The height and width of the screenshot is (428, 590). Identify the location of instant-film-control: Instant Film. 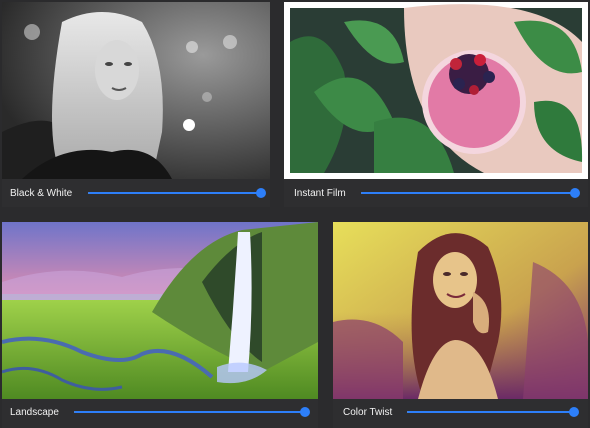
(436, 193).